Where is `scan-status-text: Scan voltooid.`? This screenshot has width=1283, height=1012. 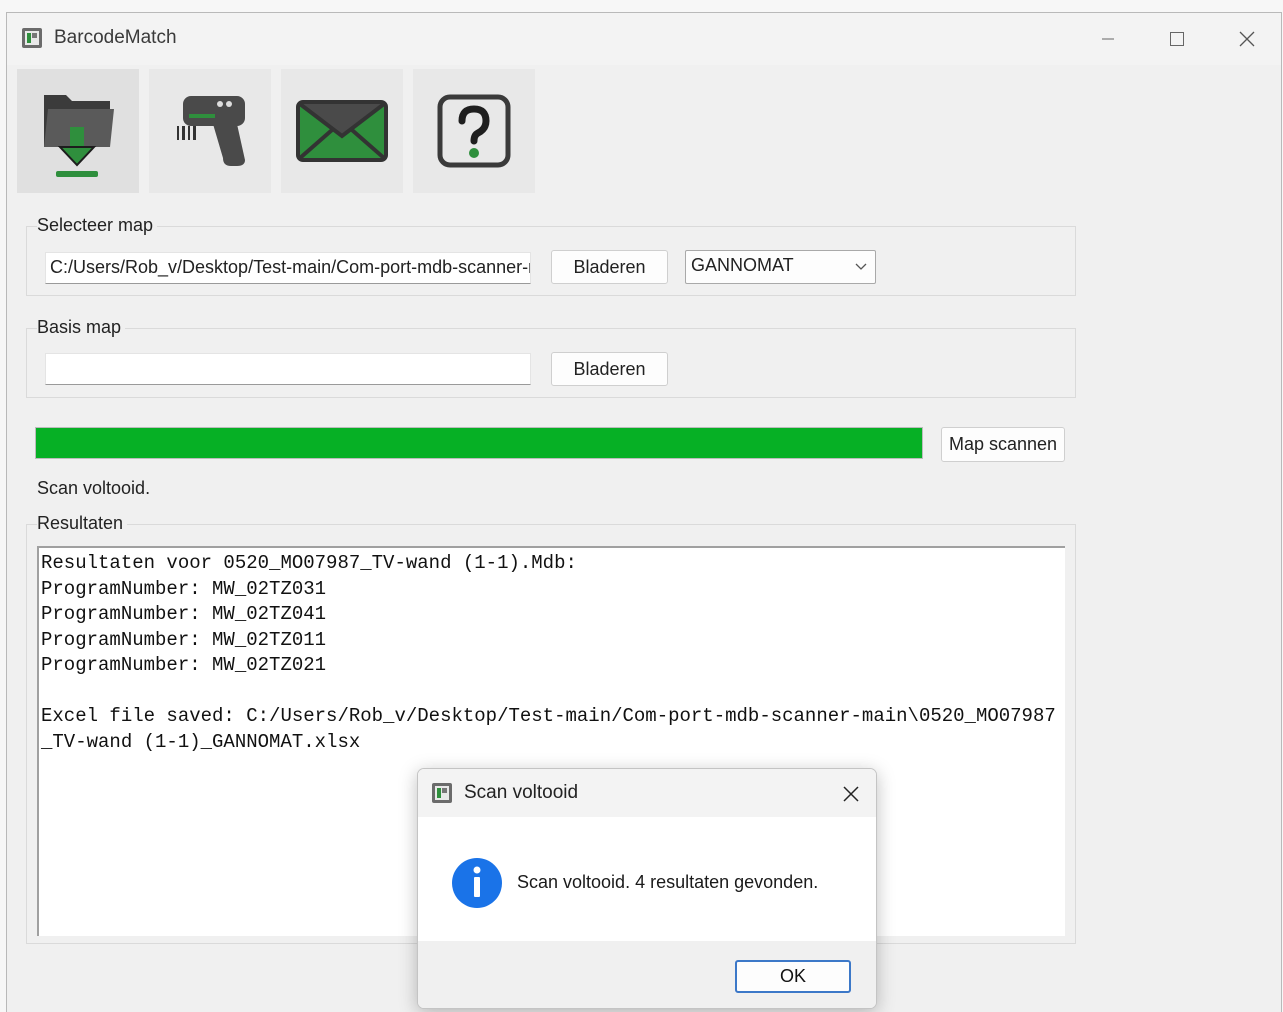
scan-status-text: Scan voltooid. is located at coordinates (94, 488).